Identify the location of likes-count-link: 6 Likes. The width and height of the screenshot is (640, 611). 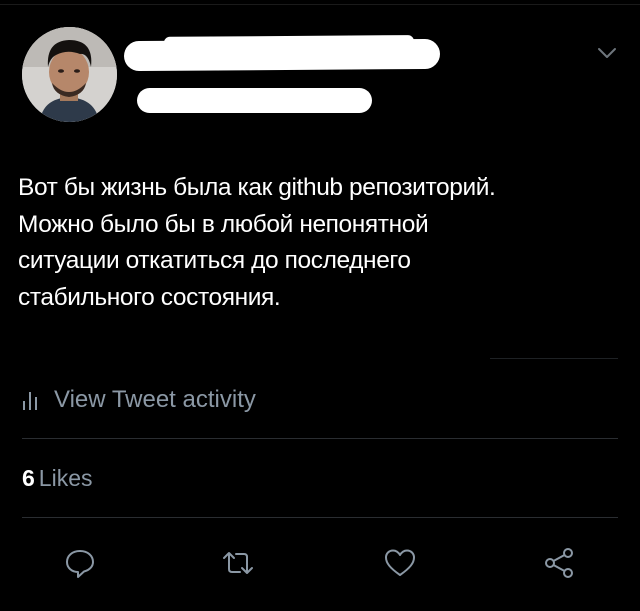
(57, 478).